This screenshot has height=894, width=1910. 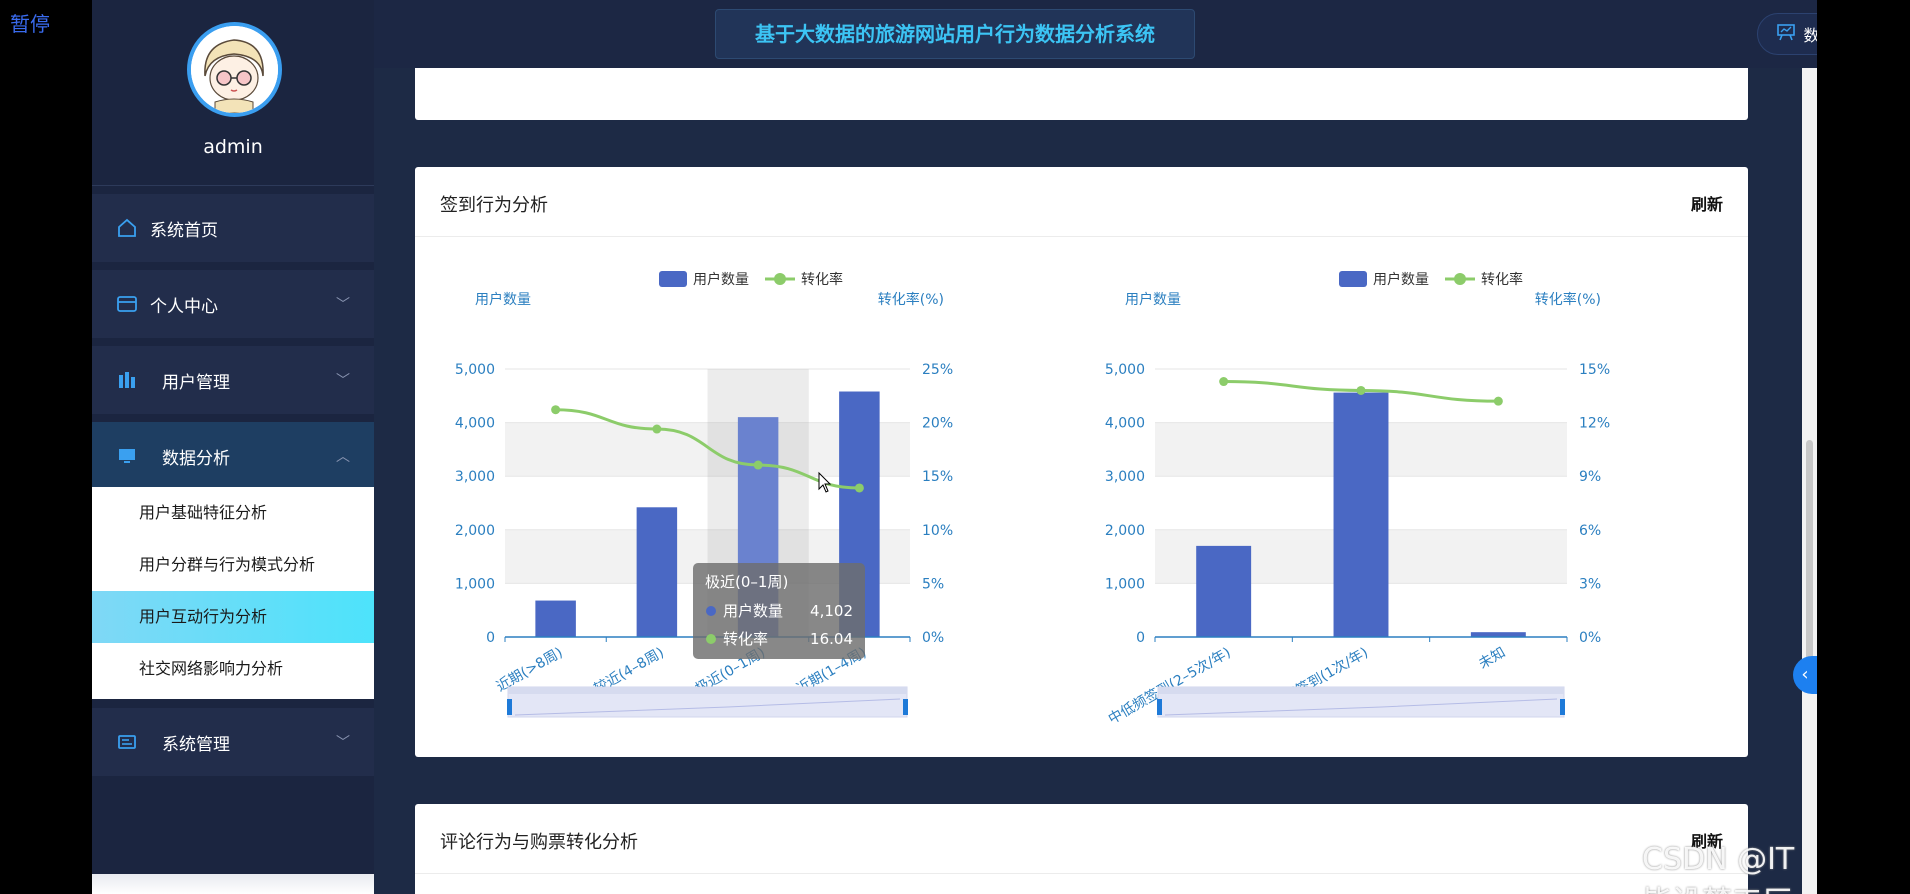 What do you see at coordinates (831, 611) in the screenshot?
I see `tooltip-value: 4,102` at bounding box center [831, 611].